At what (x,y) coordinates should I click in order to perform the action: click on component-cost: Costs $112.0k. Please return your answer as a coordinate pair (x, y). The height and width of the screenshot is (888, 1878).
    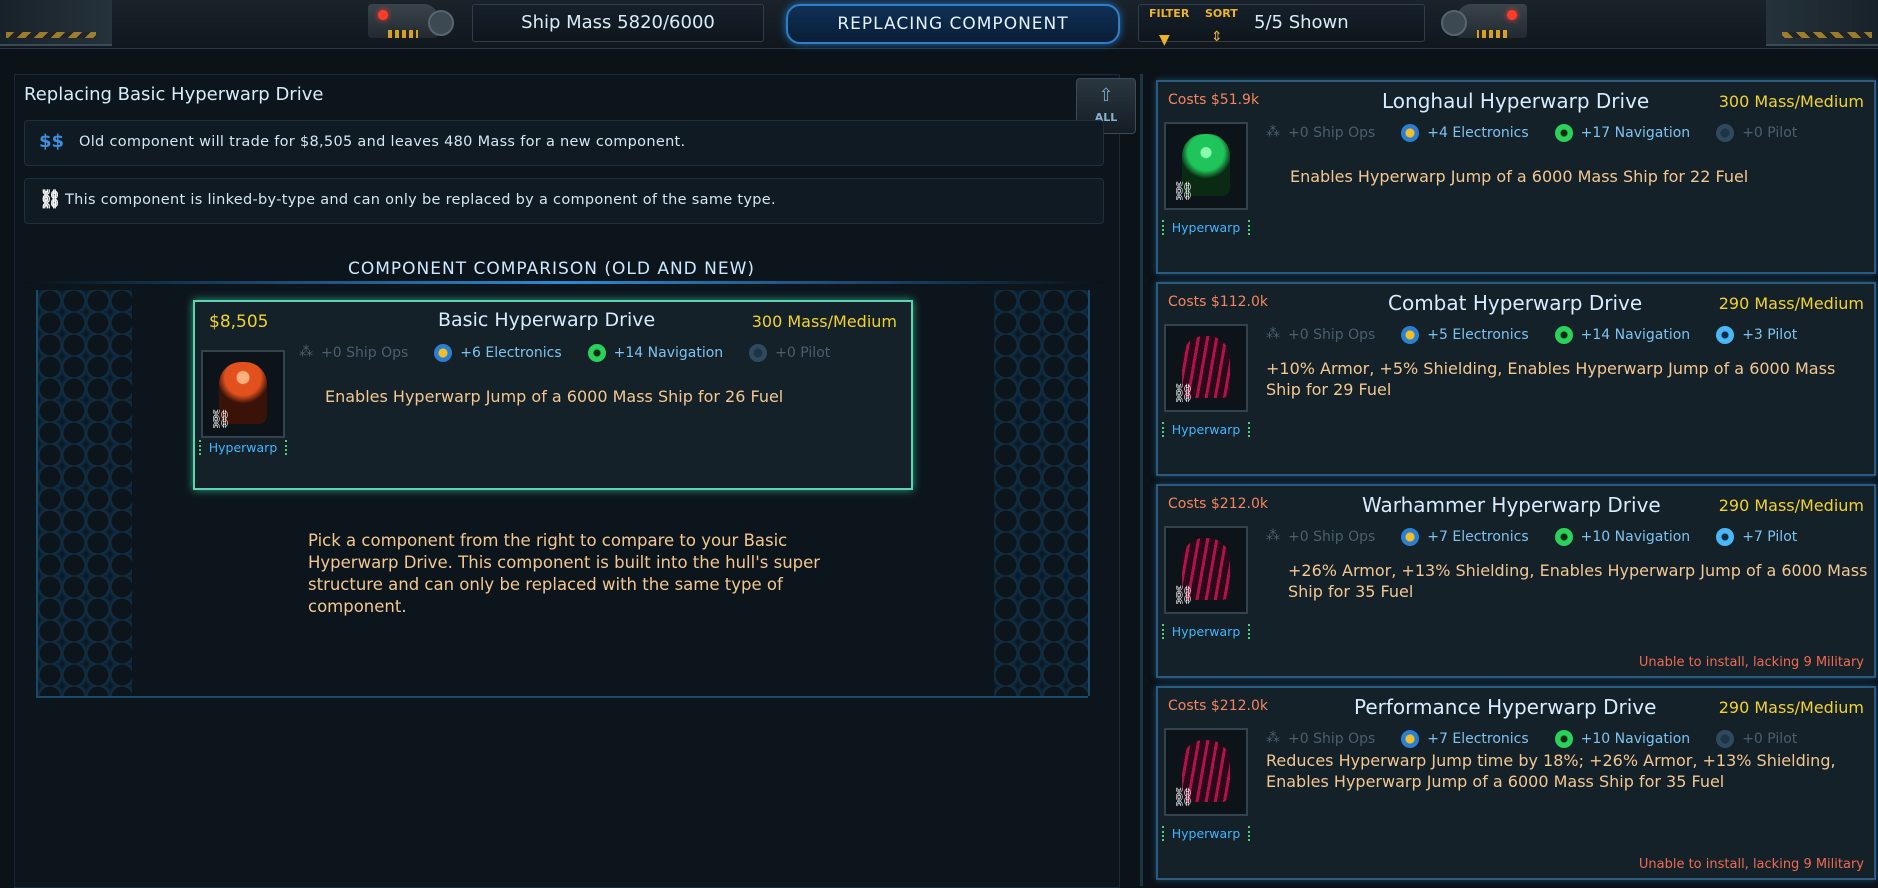
    Looking at the image, I should click on (1218, 302).